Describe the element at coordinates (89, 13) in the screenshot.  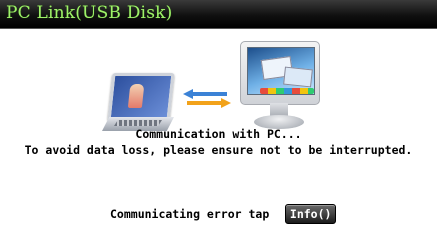
I see `window-title: PC Link(USB Disk)` at that location.